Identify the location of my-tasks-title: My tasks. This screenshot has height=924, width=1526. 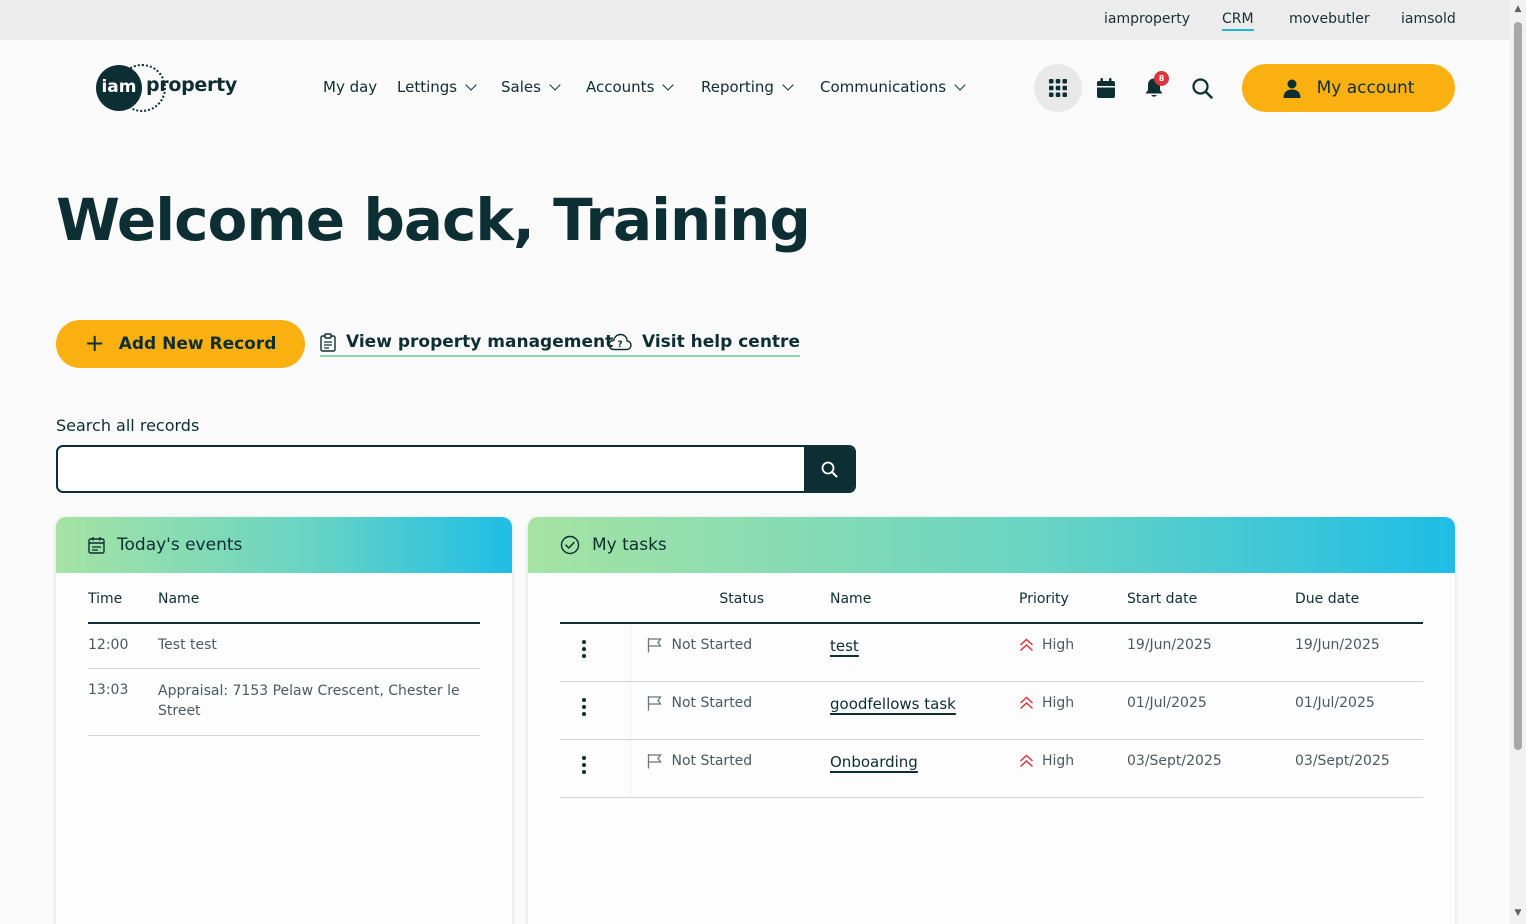
(629, 545).